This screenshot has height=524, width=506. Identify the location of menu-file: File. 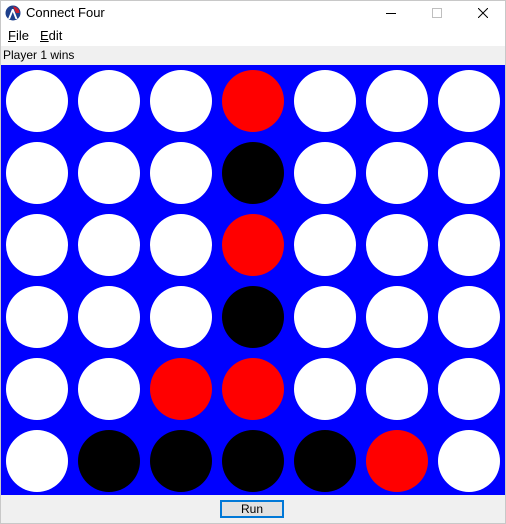
(18, 36).